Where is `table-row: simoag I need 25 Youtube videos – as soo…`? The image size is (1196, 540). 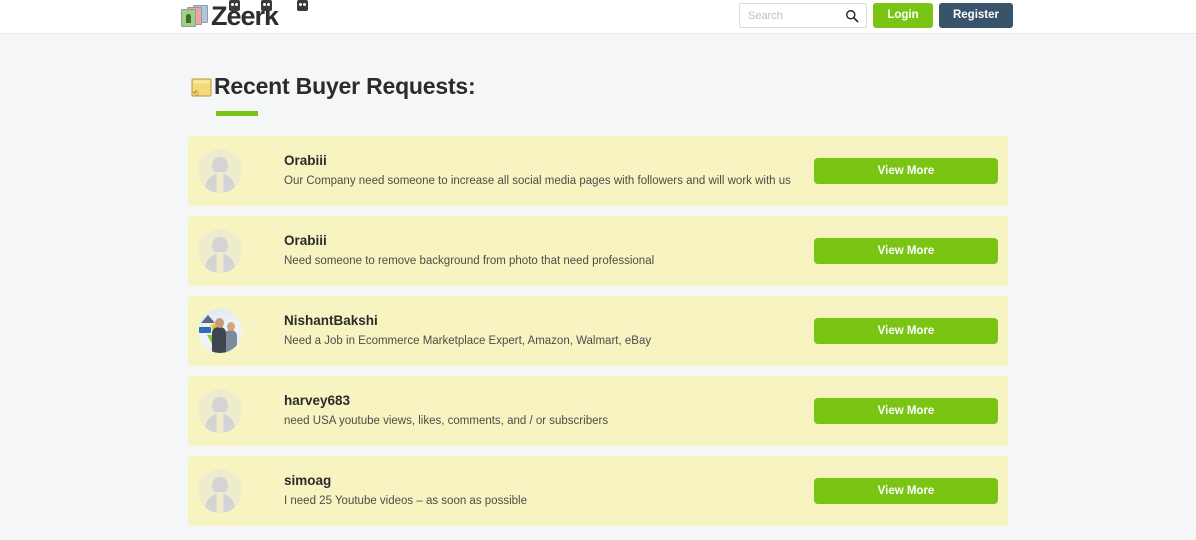 table-row: simoag I need 25 Youtube videos – as soo… is located at coordinates (598, 491).